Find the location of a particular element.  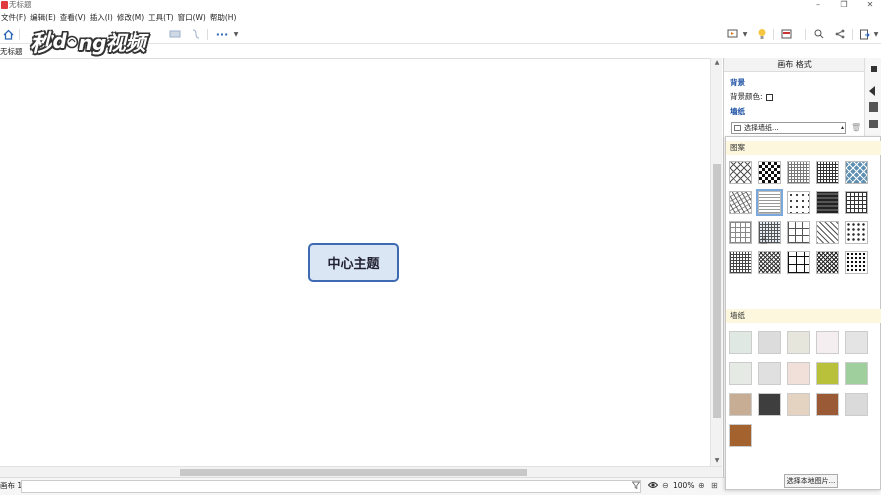

panel-toggle-icon is located at coordinates (872, 91).